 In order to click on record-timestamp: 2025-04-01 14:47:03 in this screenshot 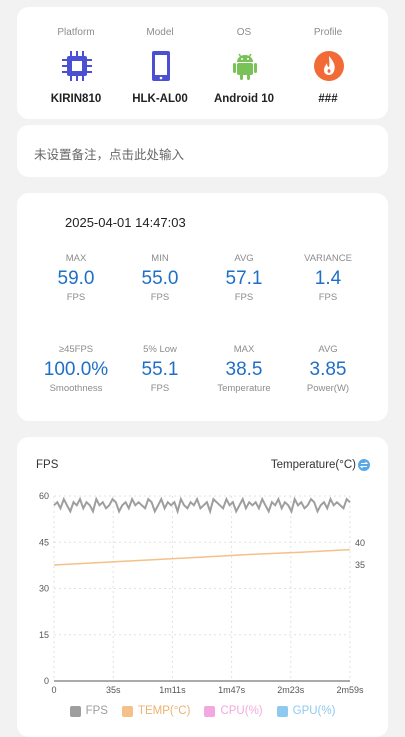, I will do `click(125, 222)`.